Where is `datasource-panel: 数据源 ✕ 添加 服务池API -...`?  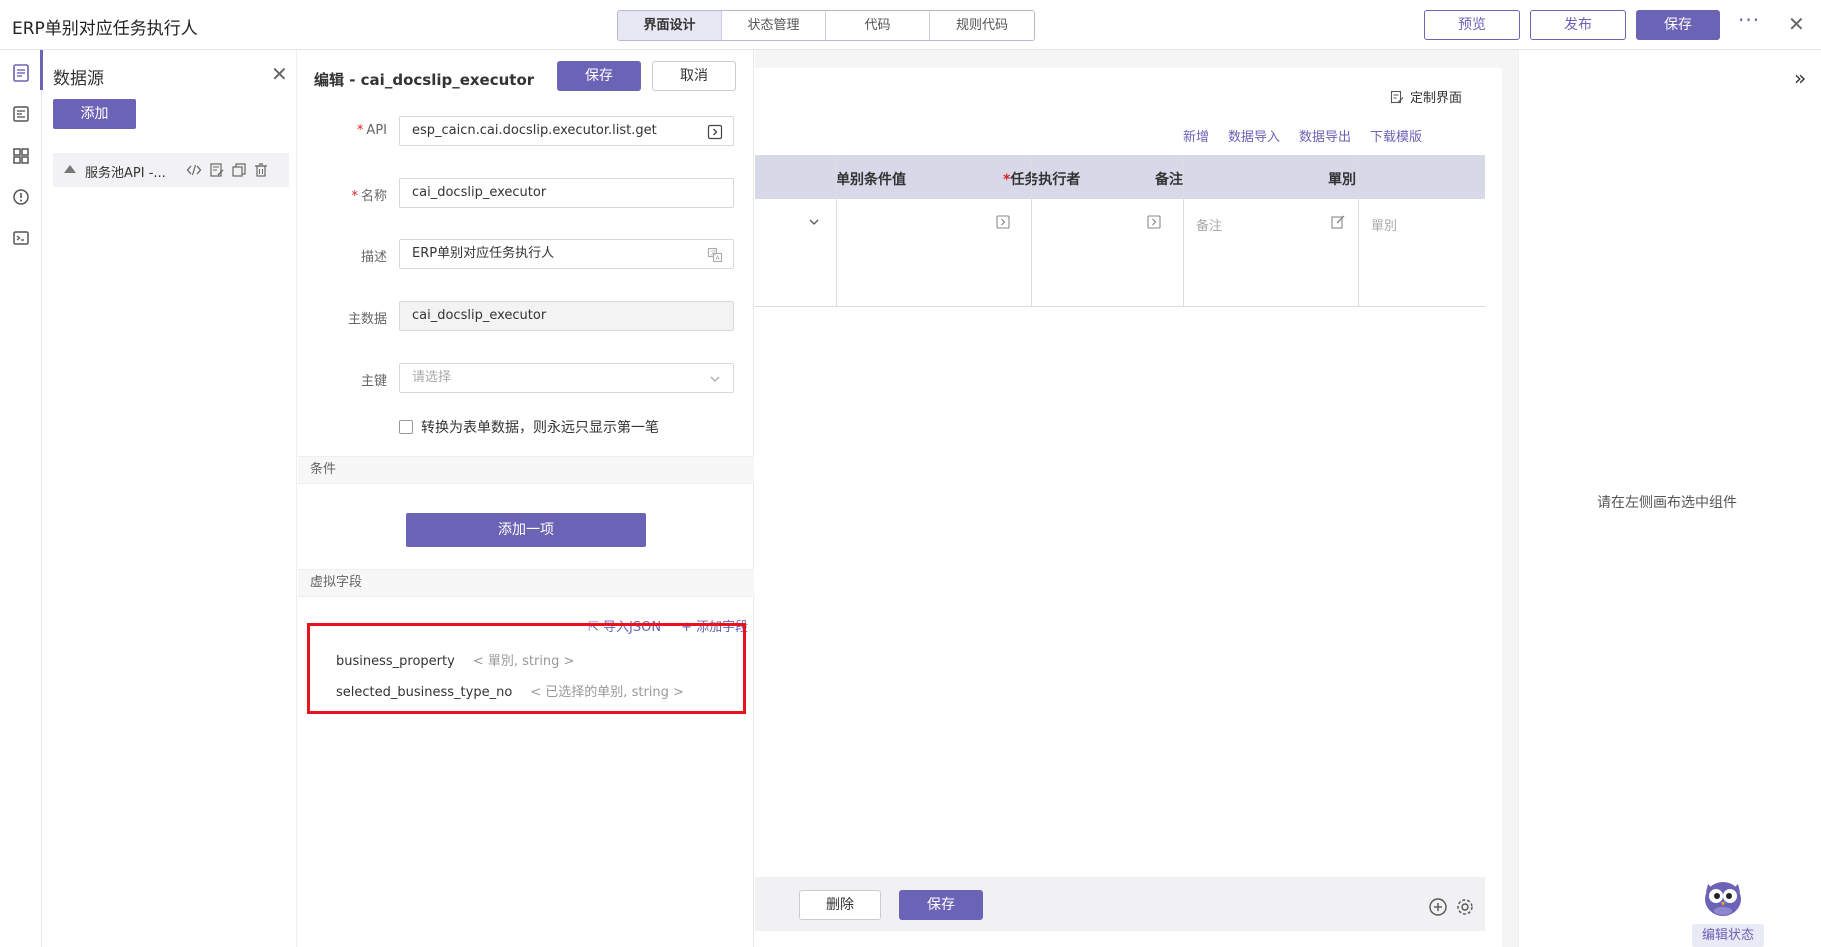
datasource-panel: 数据源 ✕ 添加 服务池API -... is located at coordinates (170, 498).